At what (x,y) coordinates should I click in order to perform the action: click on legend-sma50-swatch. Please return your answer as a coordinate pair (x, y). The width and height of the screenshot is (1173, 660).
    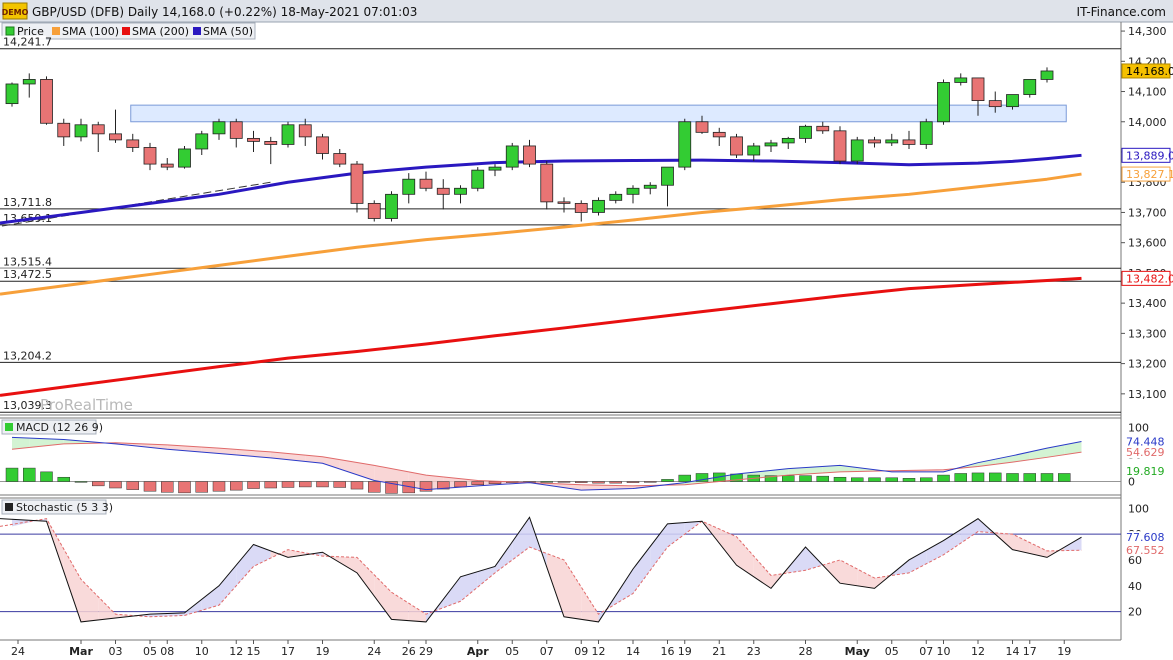
    Looking at the image, I should click on (197, 31).